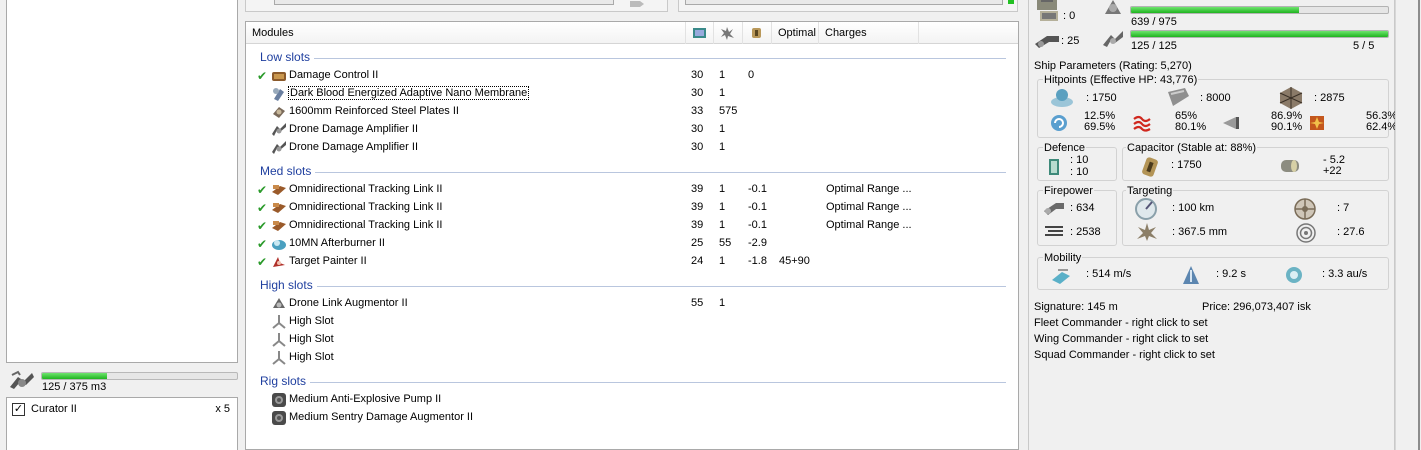 This screenshot has width=1421, height=450. What do you see at coordinates (1231, 274) in the screenshot?
I see `align-time: : 9.2 s` at bounding box center [1231, 274].